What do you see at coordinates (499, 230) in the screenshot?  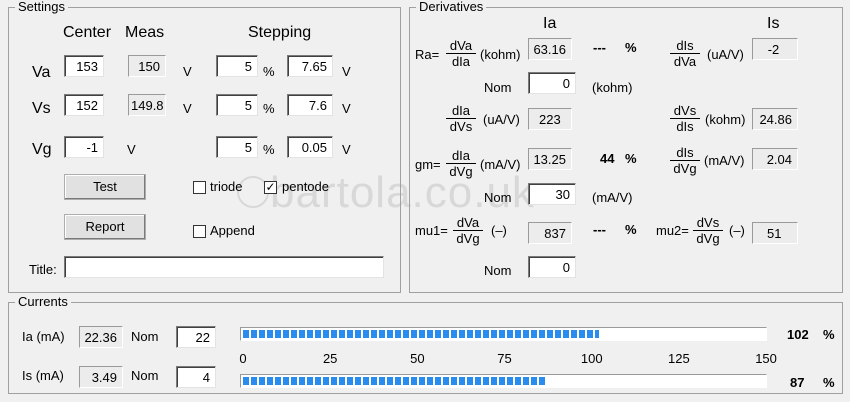 I see `mu1-unit: (–)` at bounding box center [499, 230].